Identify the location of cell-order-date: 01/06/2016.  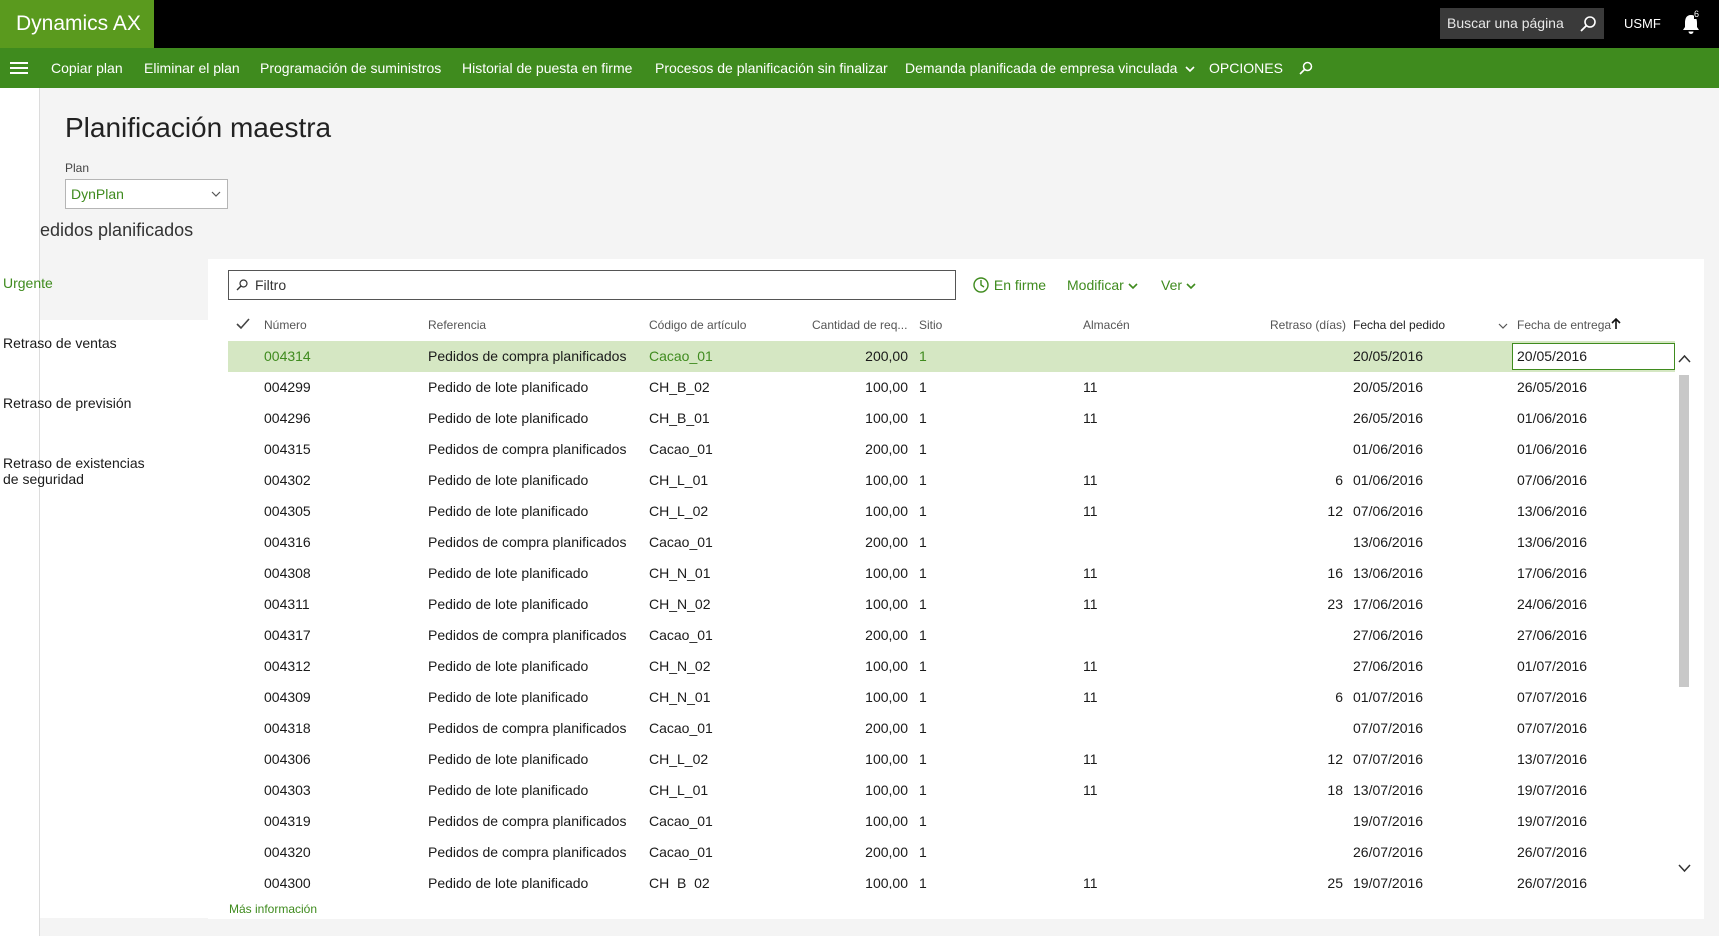
(1388, 480).